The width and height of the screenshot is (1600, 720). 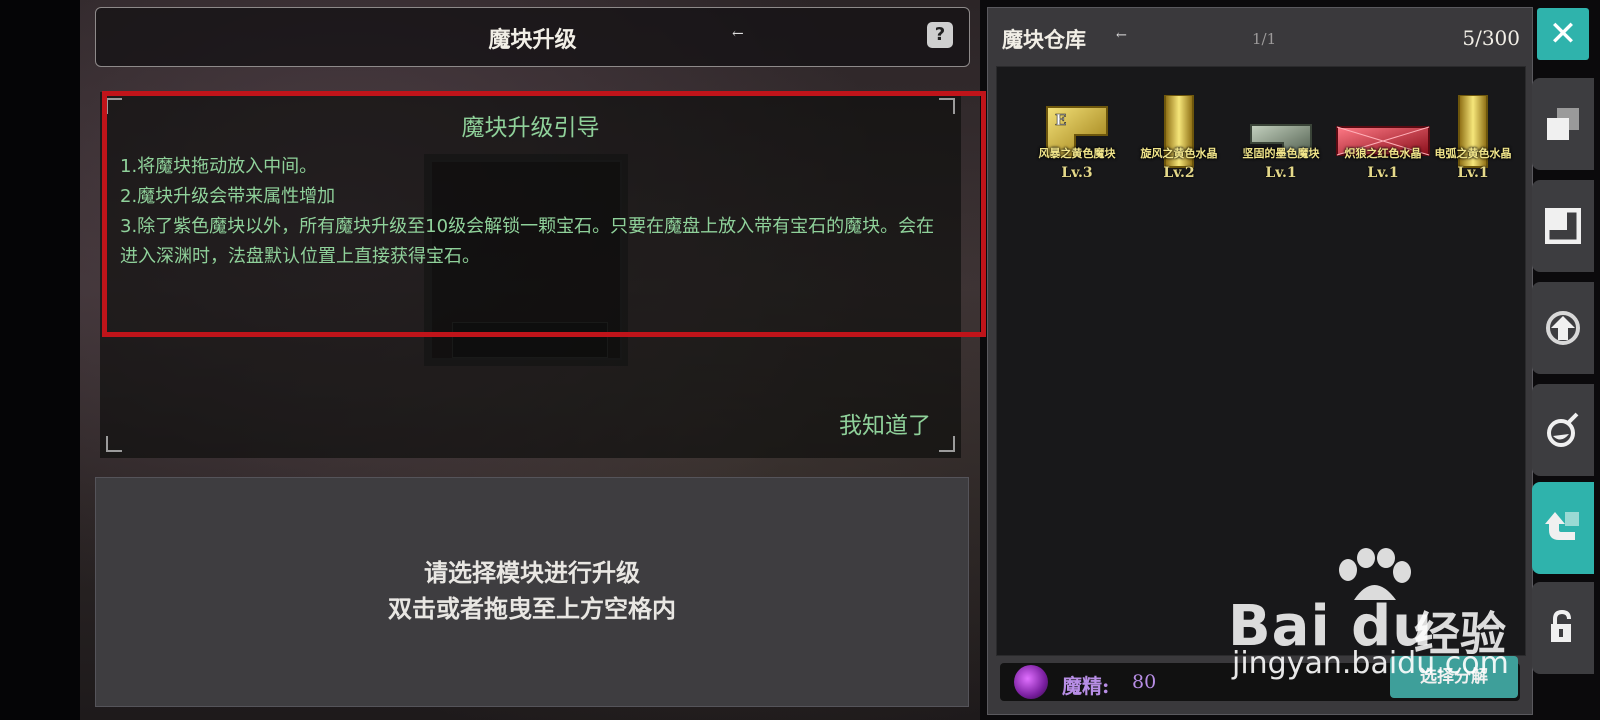 I want to click on inventory-item: 旋风之黄色水晶 Lv.2, so click(x=1179, y=150).